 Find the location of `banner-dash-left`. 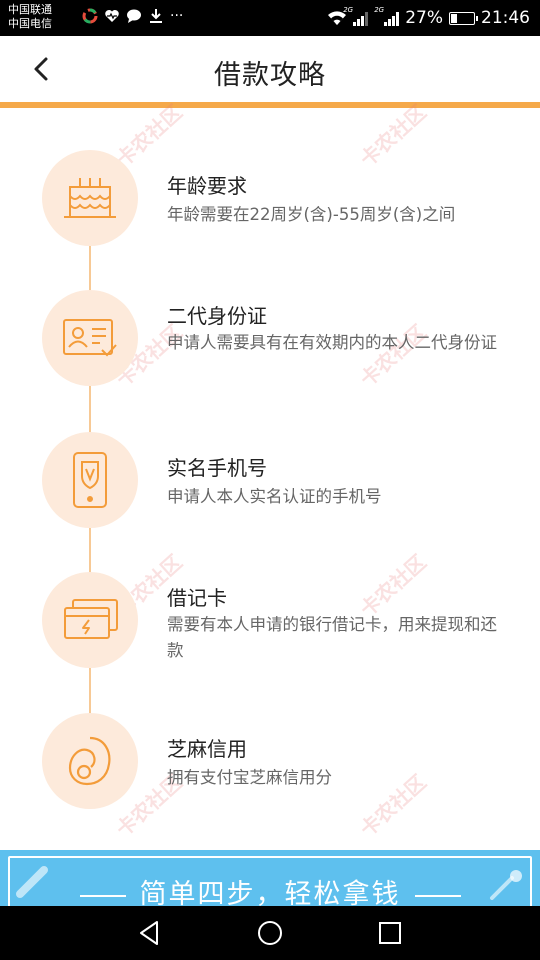

banner-dash-left is located at coordinates (102, 895).